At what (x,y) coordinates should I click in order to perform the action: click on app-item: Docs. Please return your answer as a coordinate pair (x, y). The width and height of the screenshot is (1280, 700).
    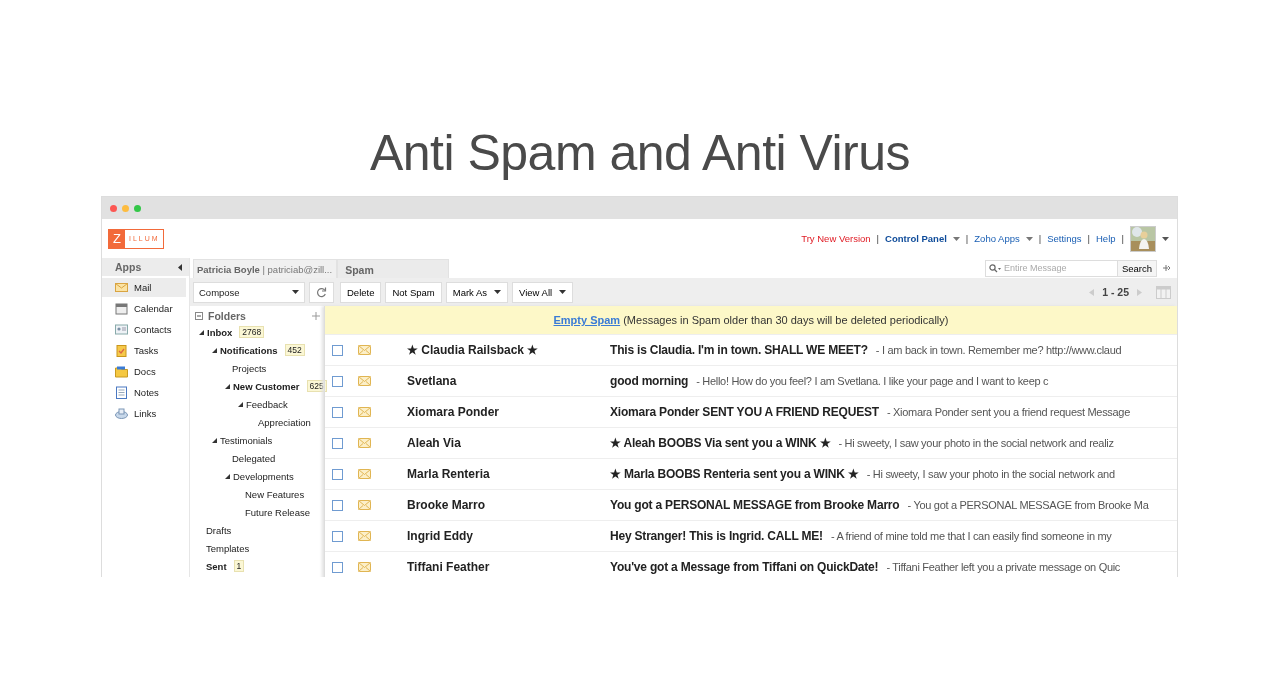
    Looking at the image, I should click on (144, 371).